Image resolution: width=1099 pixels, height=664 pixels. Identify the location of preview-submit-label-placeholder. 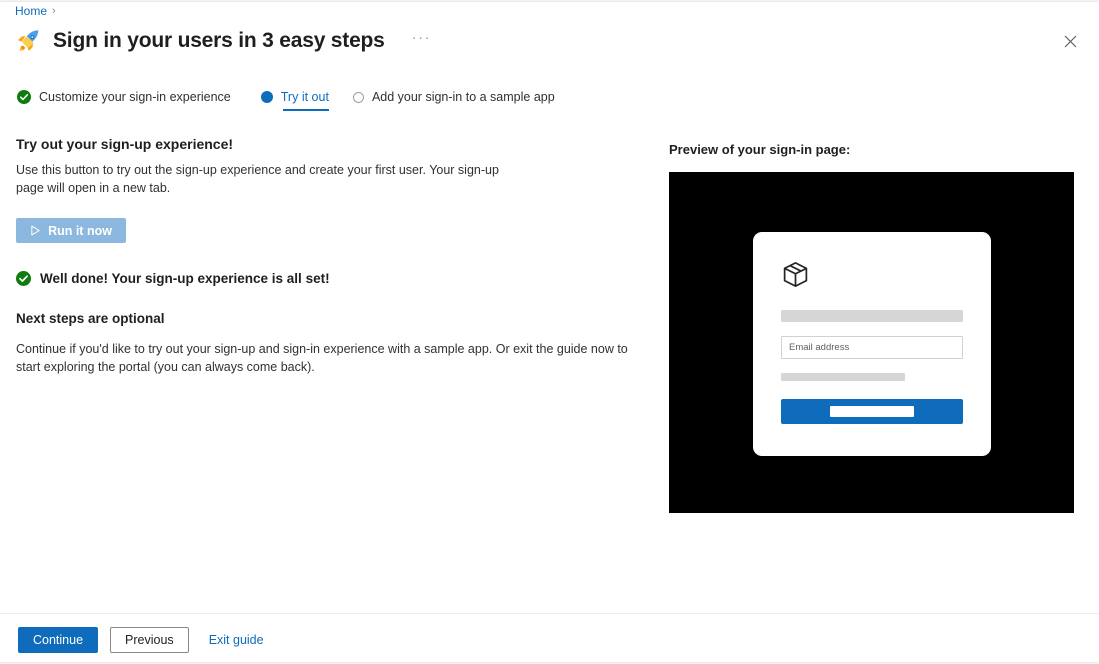
(872, 411).